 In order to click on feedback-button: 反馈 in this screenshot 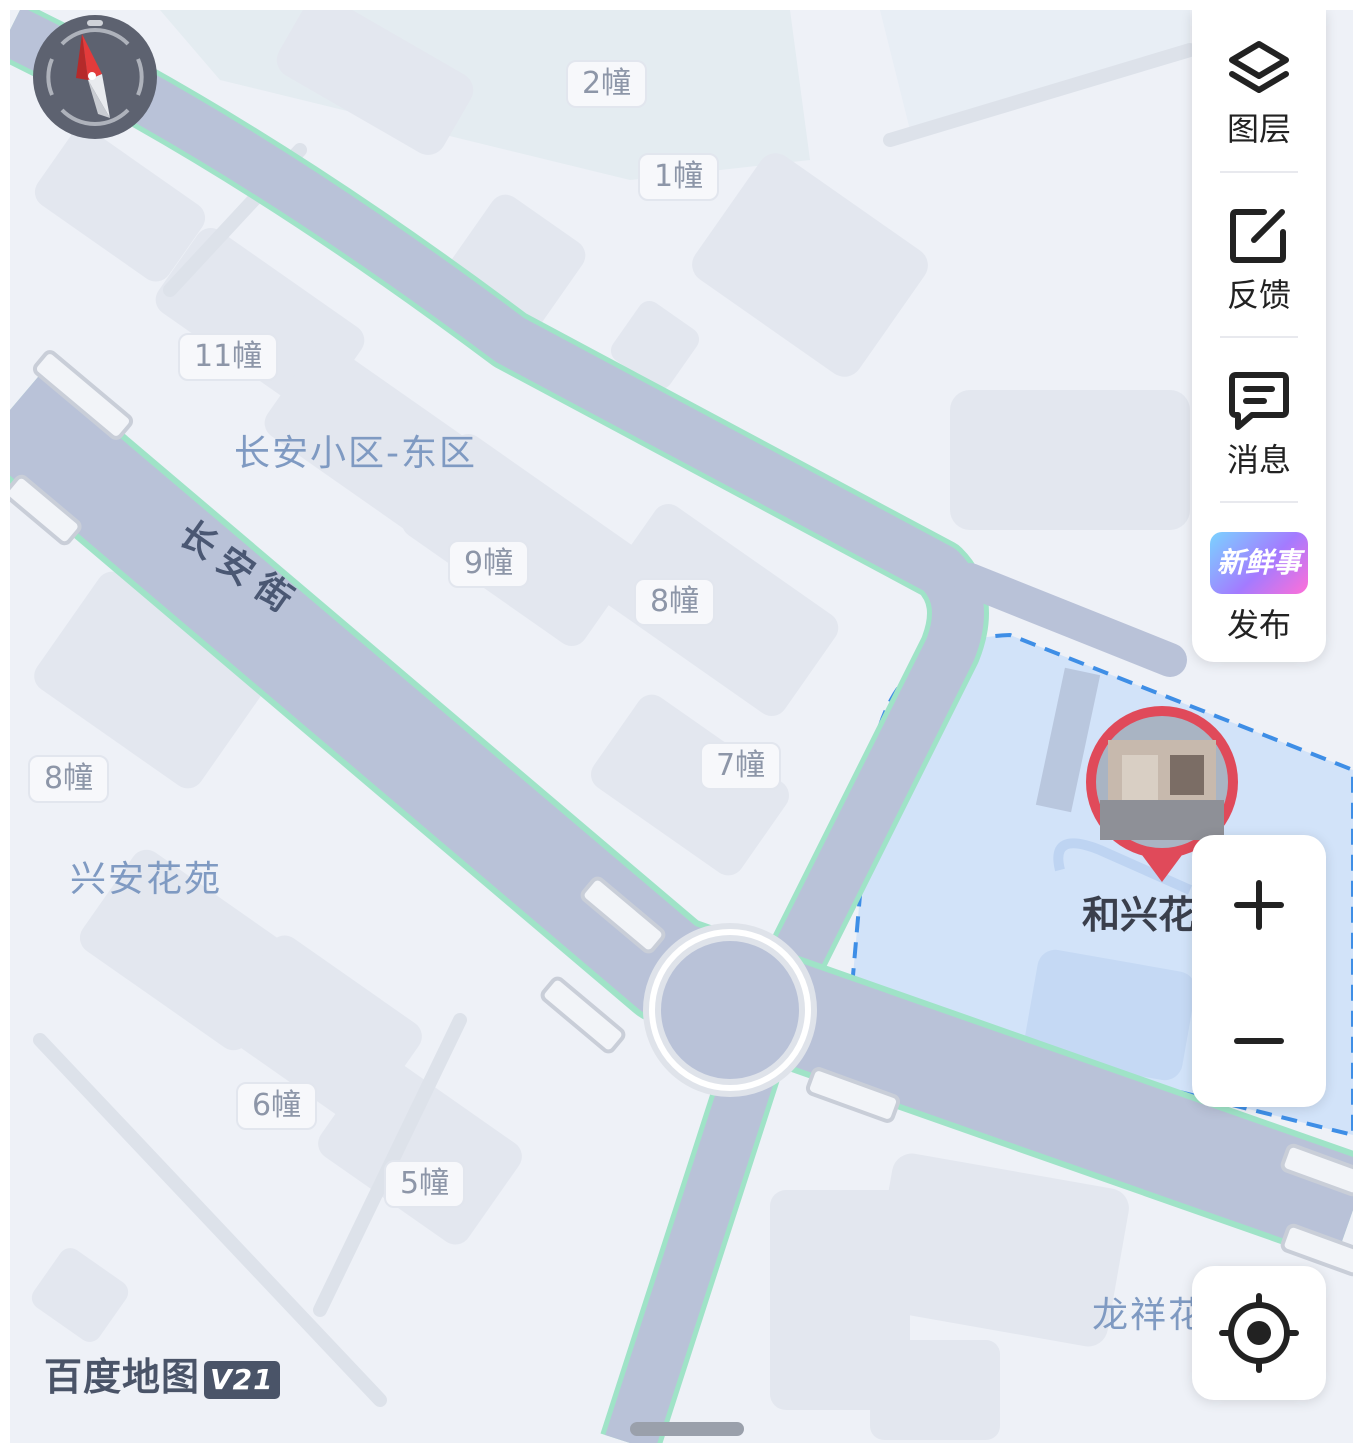, I will do `click(1259, 258)`.